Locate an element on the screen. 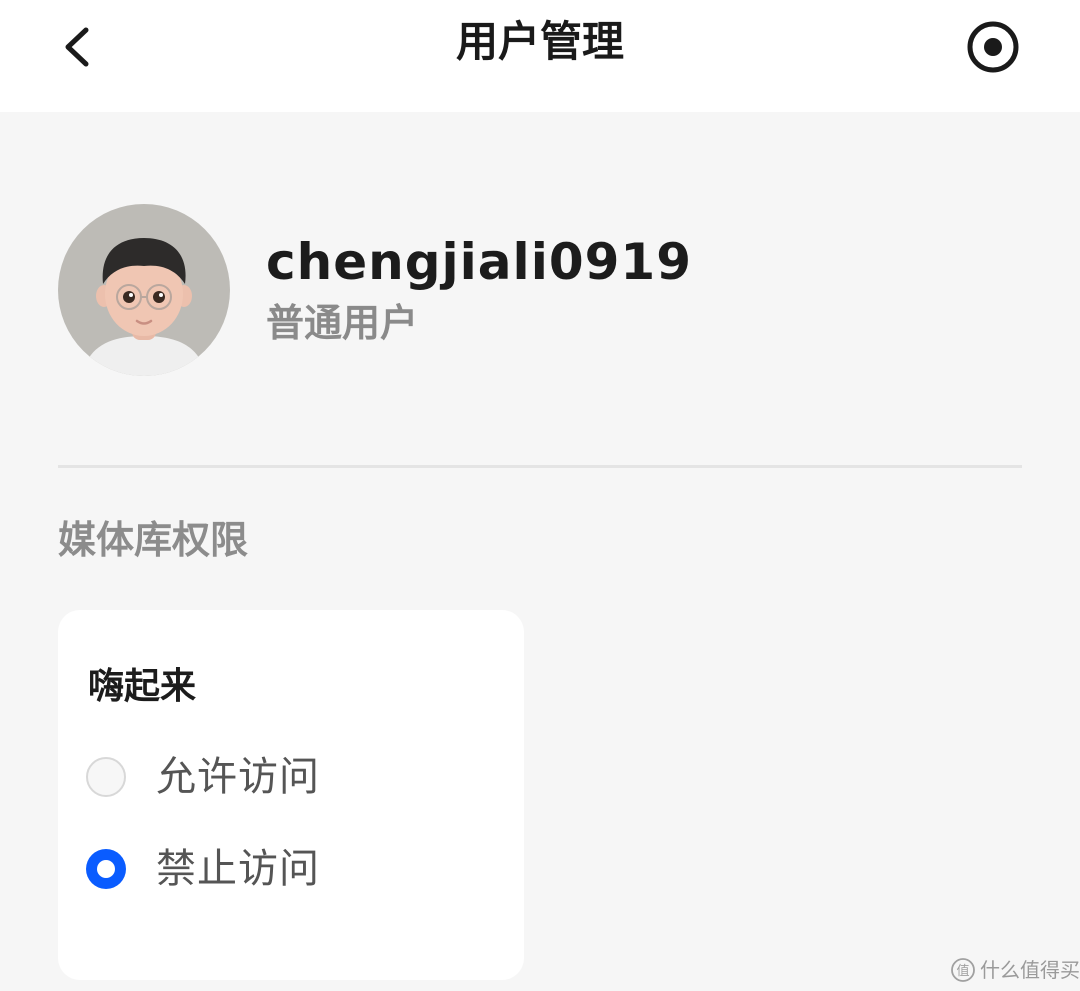 The image size is (1080, 991). user-role: 普通用户 is located at coordinates (342, 323).